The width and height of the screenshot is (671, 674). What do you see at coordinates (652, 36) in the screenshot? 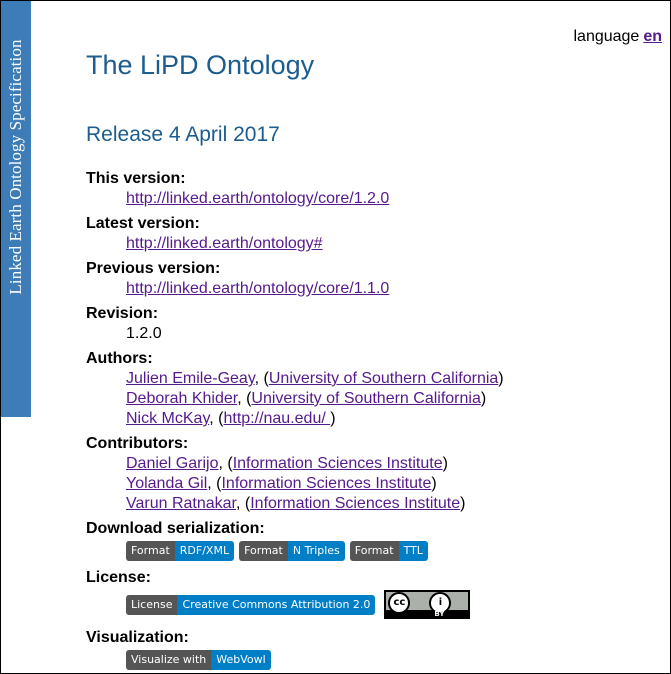
I see `language-link-en: en` at bounding box center [652, 36].